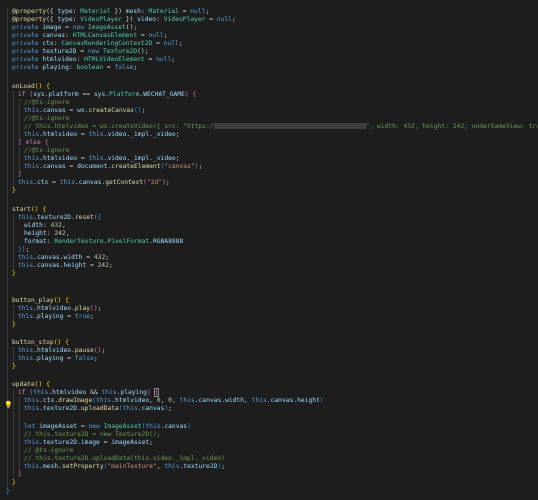 This screenshot has height=500, width=538. What do you see at coordinates (48, 451) in the screenshot?
I see `code-line: // @ts-ignore` at bounding box center [48, 451].